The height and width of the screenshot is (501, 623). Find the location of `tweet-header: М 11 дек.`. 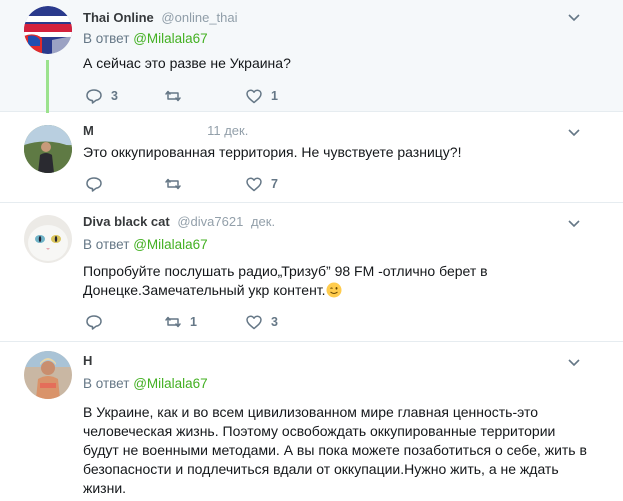

tweet-header: М 11 дек. is located at coordinates (165, 131).